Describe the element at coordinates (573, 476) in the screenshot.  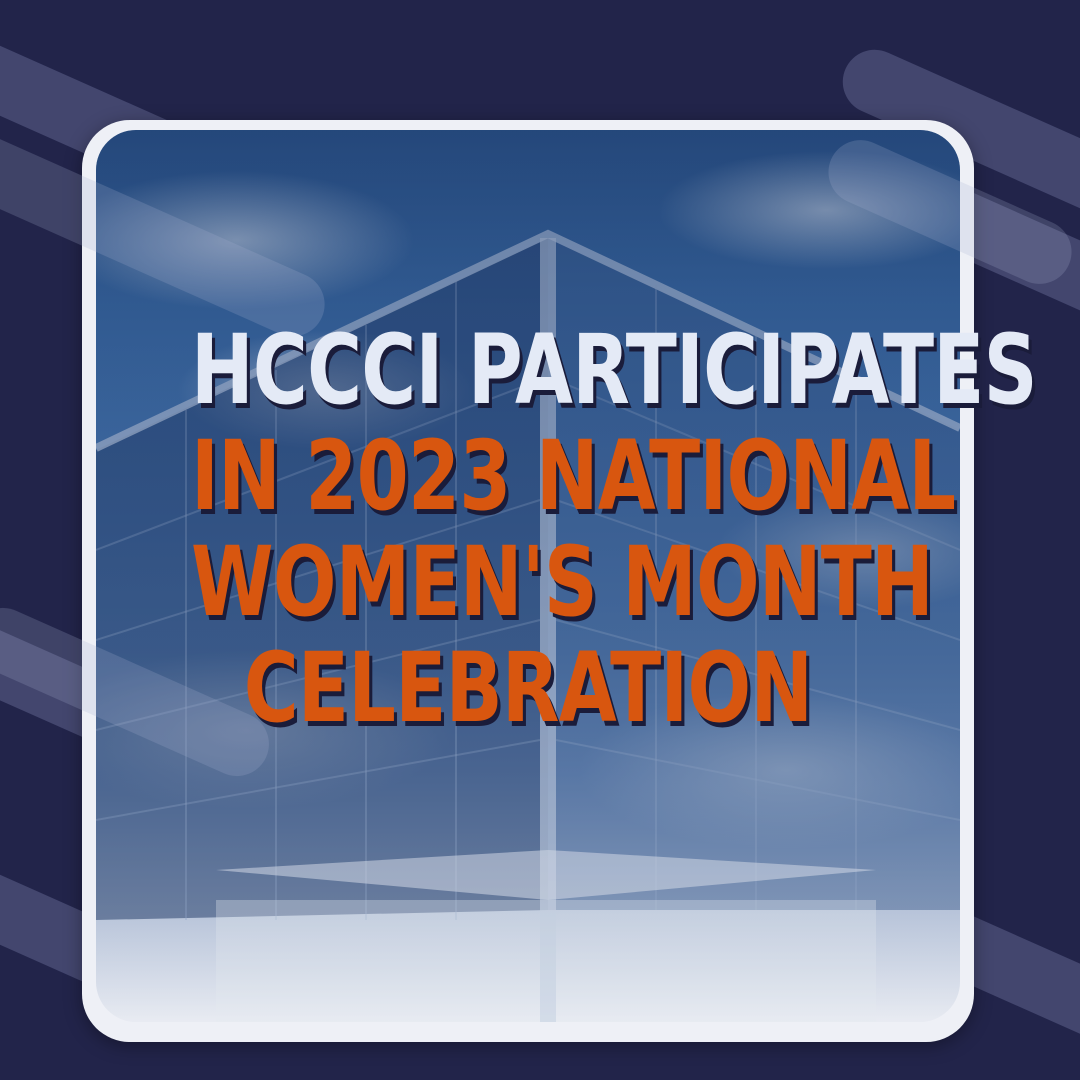
I see `headline-line-2: IN 2023 NATIONAL` at that location.